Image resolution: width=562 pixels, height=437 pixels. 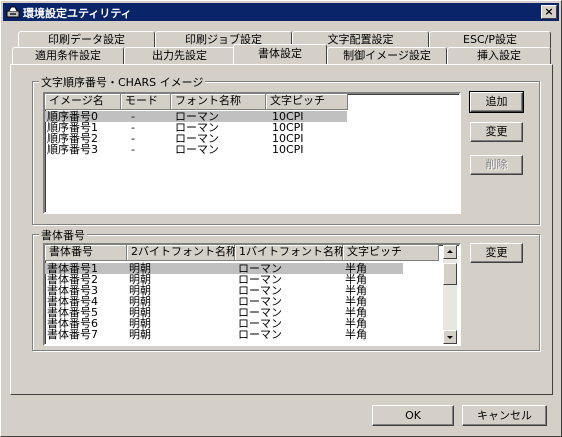 I want to click on cancel-button: キャンセル, so click(x=504, y=415).